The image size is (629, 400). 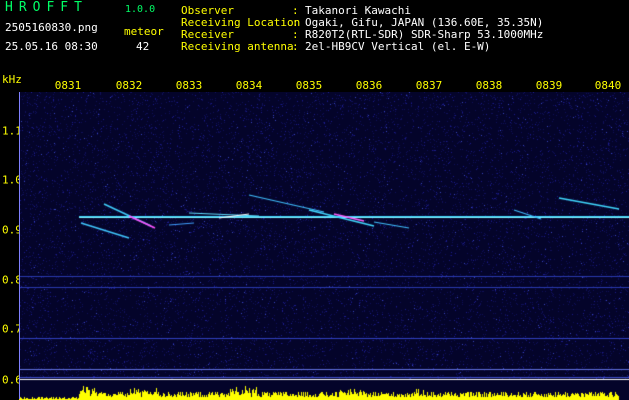 What do you see at coordinates (68, 85) in the screenshot?
I see `x-tick-label: 0831` at bounding box center [68, 85].